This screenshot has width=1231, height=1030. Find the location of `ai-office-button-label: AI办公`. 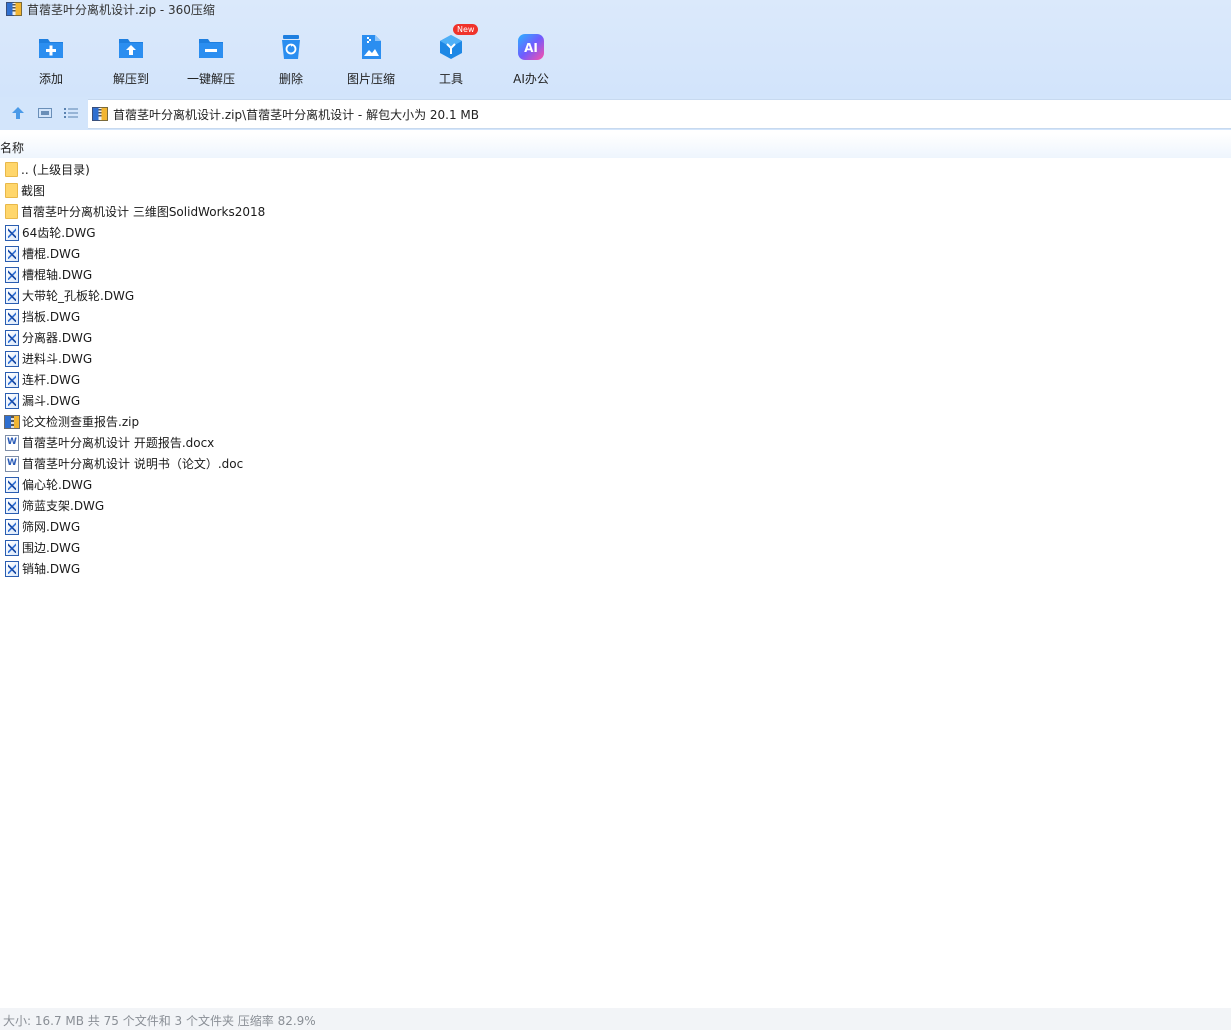

ai-office-button-label: AI办公 is located at coordinates (531, 79).